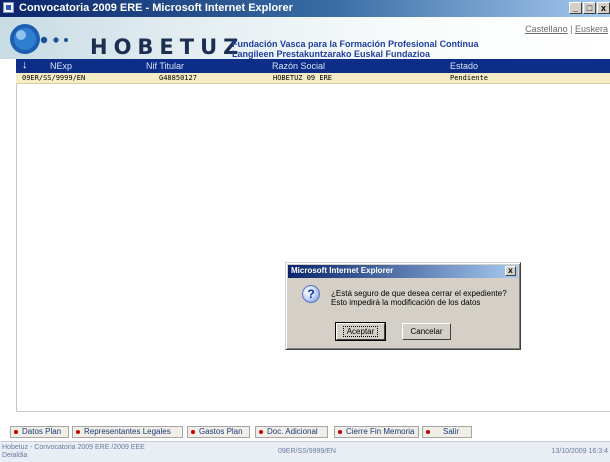 The width and height of the screenshot is (610, 462). I want to click on language-switcher: Castellano | Euskera, so click(566, 29).